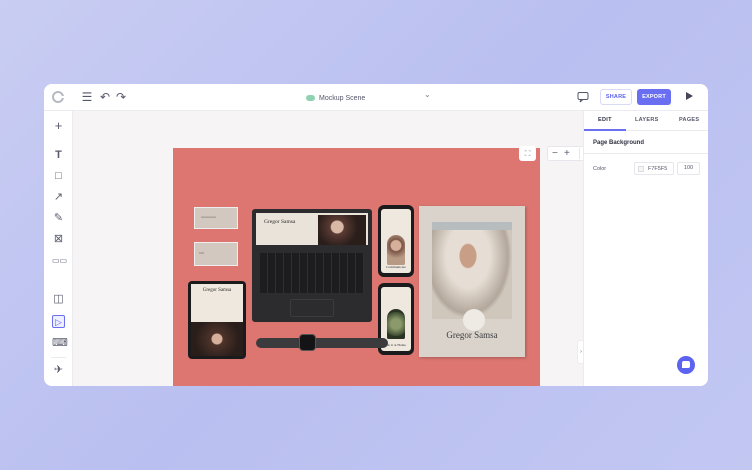 The height and width of the screenshot is (470, 752). I want to click on text-icon: T, so click(58, 155).